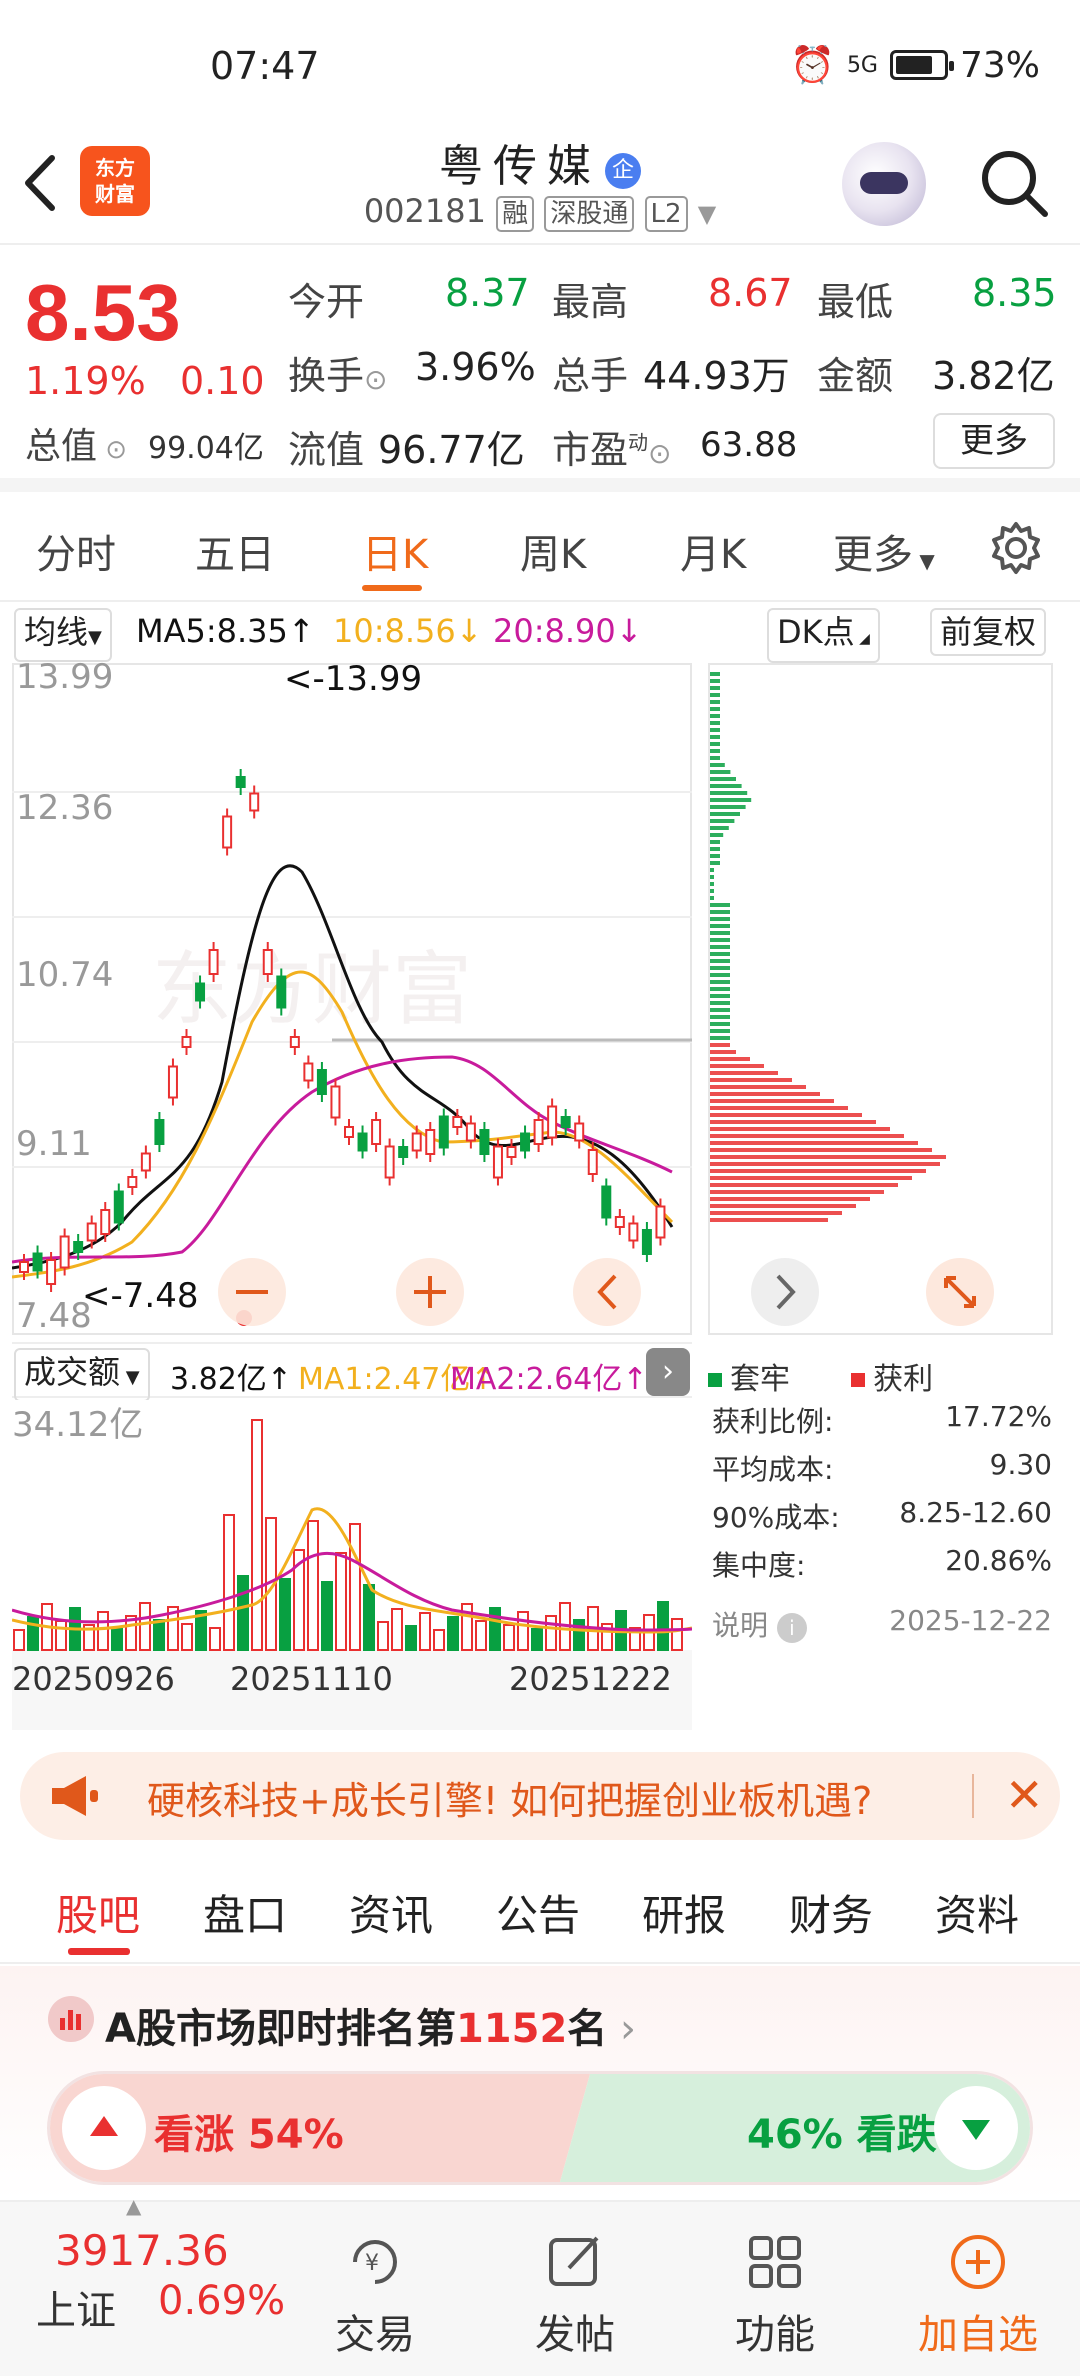 The height and width of the screenshot is (2376, 1080). What do you see at coordinates (988, 632) in the screenshot?
I see `adjust-selector: 前复权` at bounding box center [988, 632].